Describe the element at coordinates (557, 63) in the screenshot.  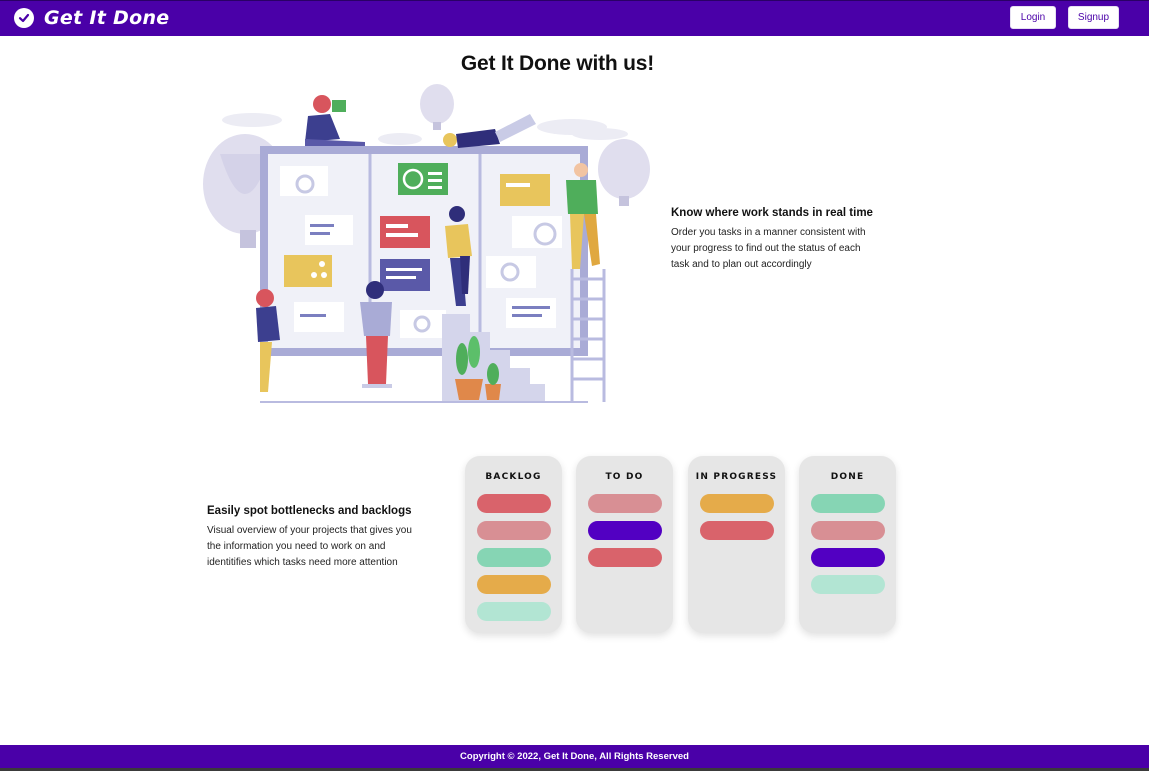
I see `page-title: Get It Done with us!` at that location.